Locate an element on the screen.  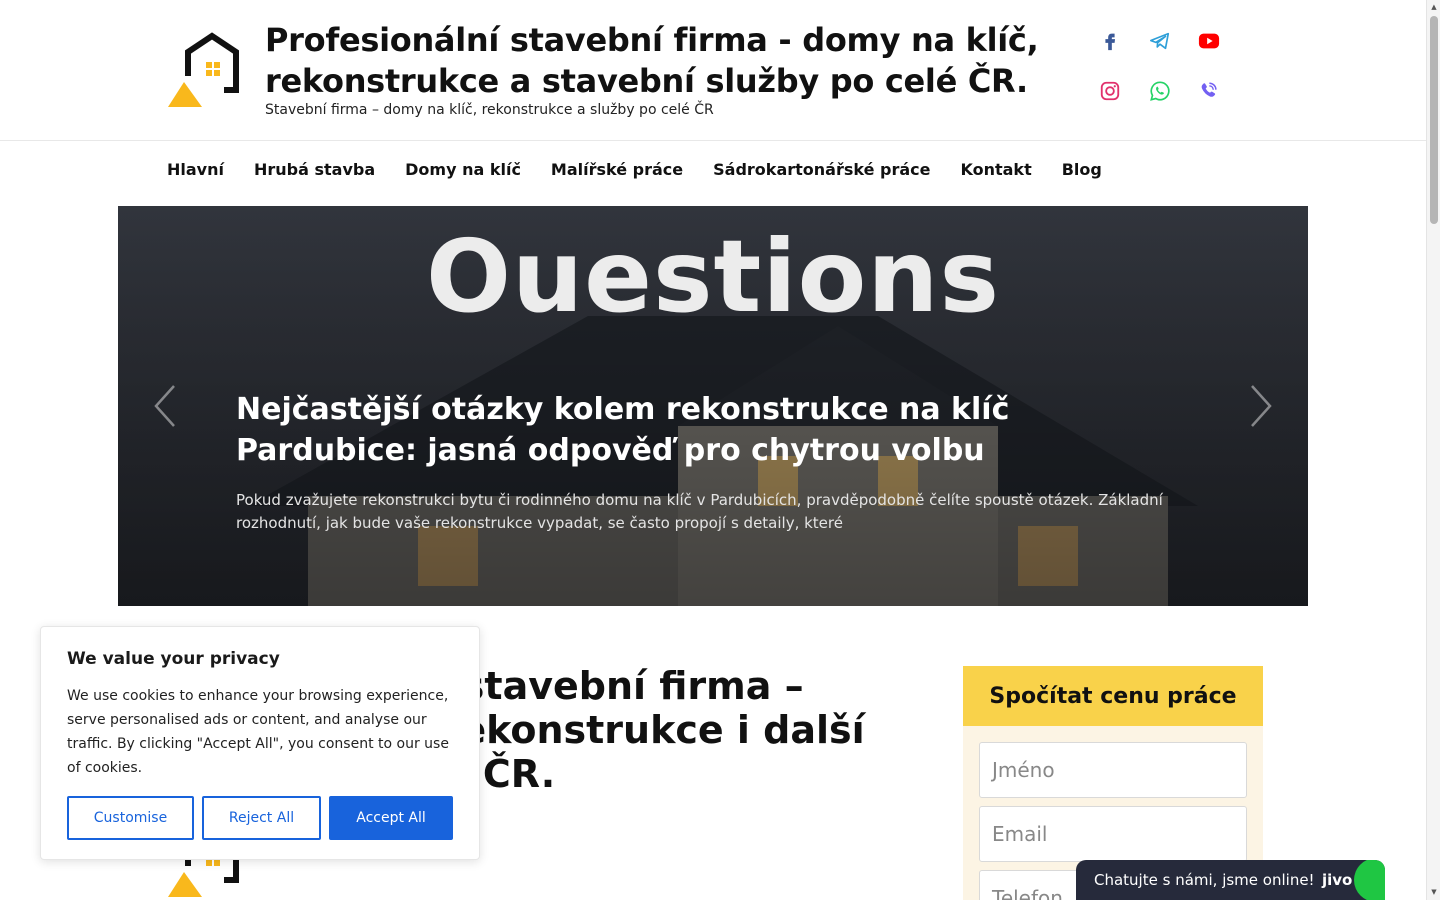
nav-item-sadrokartonarske-prace: Sádrokartonářské práce is located at coordinates (821, 169).